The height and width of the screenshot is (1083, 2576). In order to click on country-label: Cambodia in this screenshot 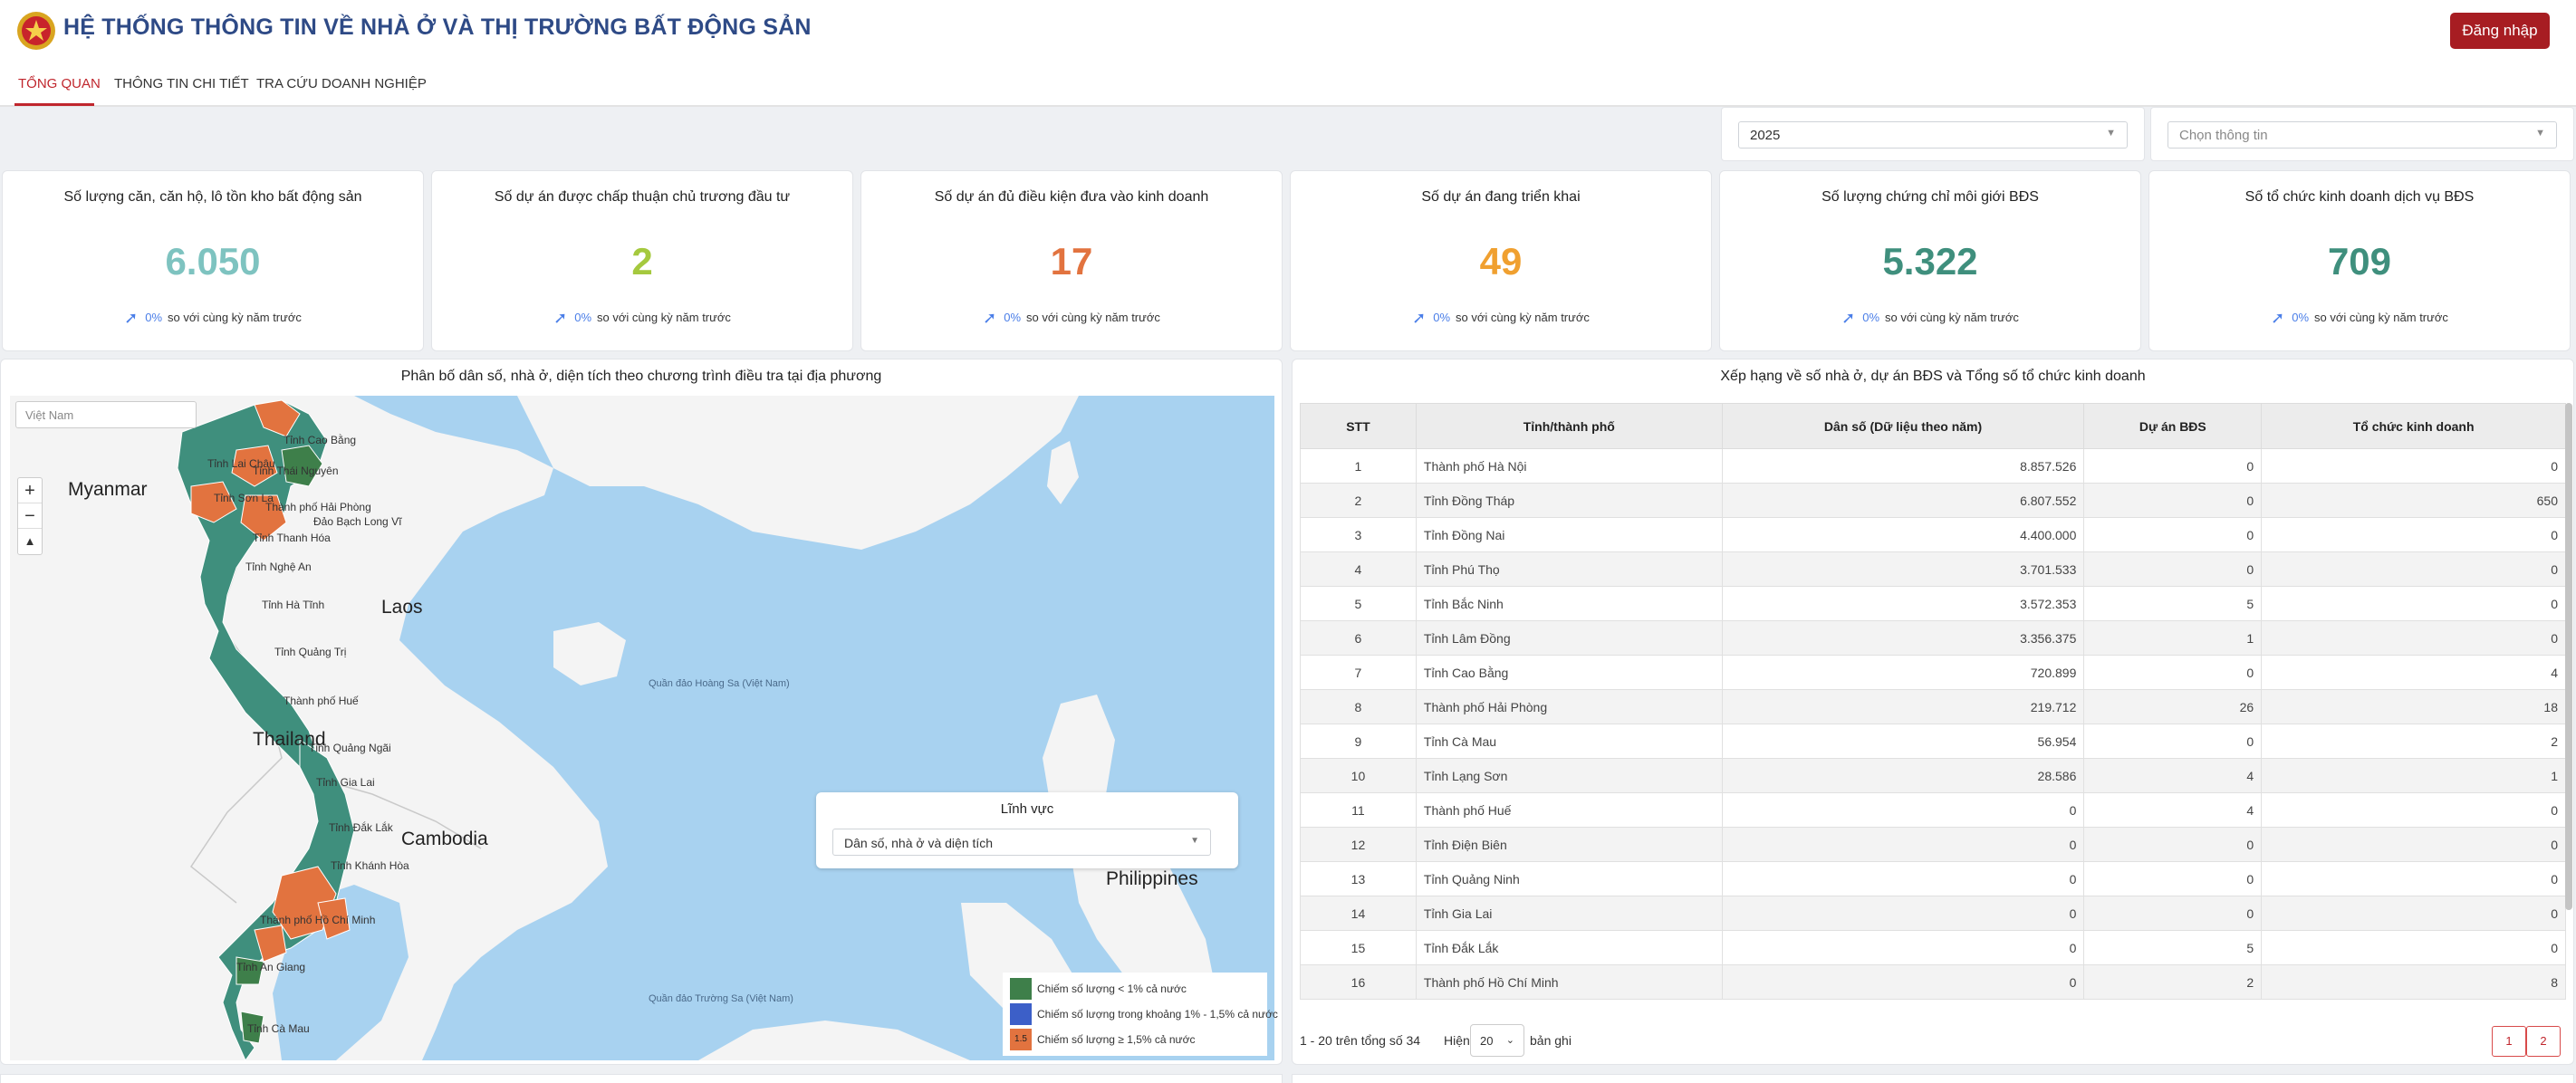, I will do `click(444, 839)`.